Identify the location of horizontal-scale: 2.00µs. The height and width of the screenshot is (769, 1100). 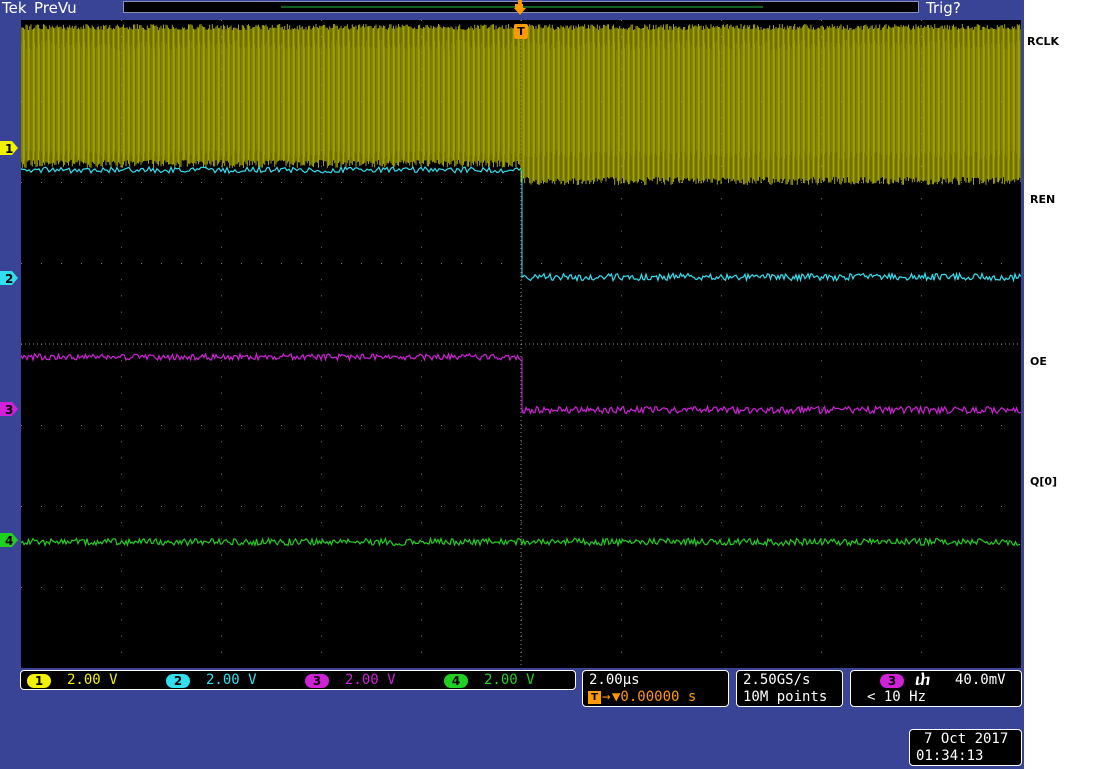
(614, 680).